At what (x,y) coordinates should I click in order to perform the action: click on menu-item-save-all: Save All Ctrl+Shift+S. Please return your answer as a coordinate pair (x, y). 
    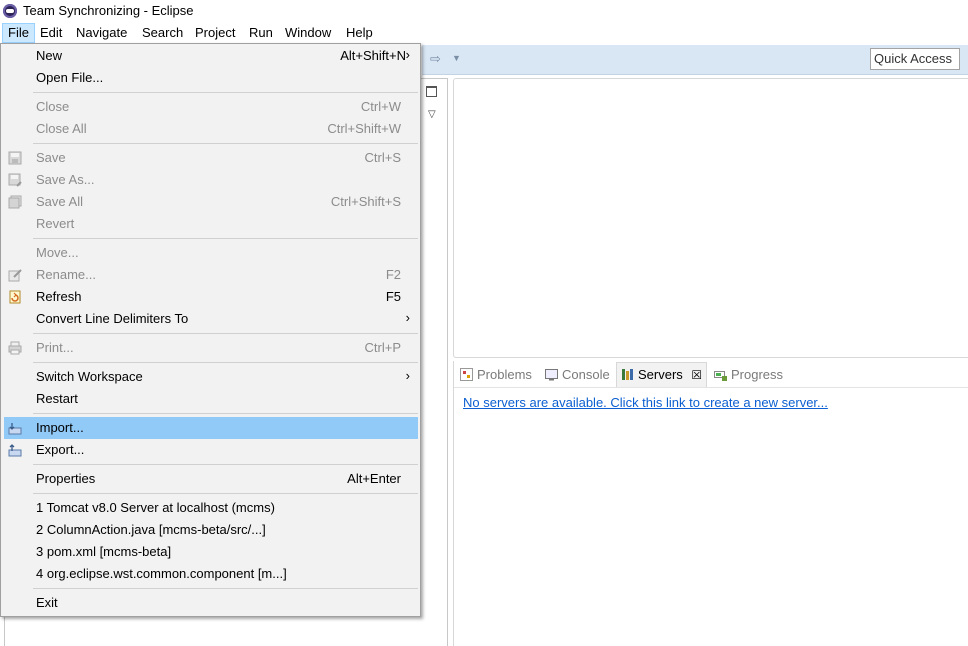
    Looking at the image, I should click on (211, 202).